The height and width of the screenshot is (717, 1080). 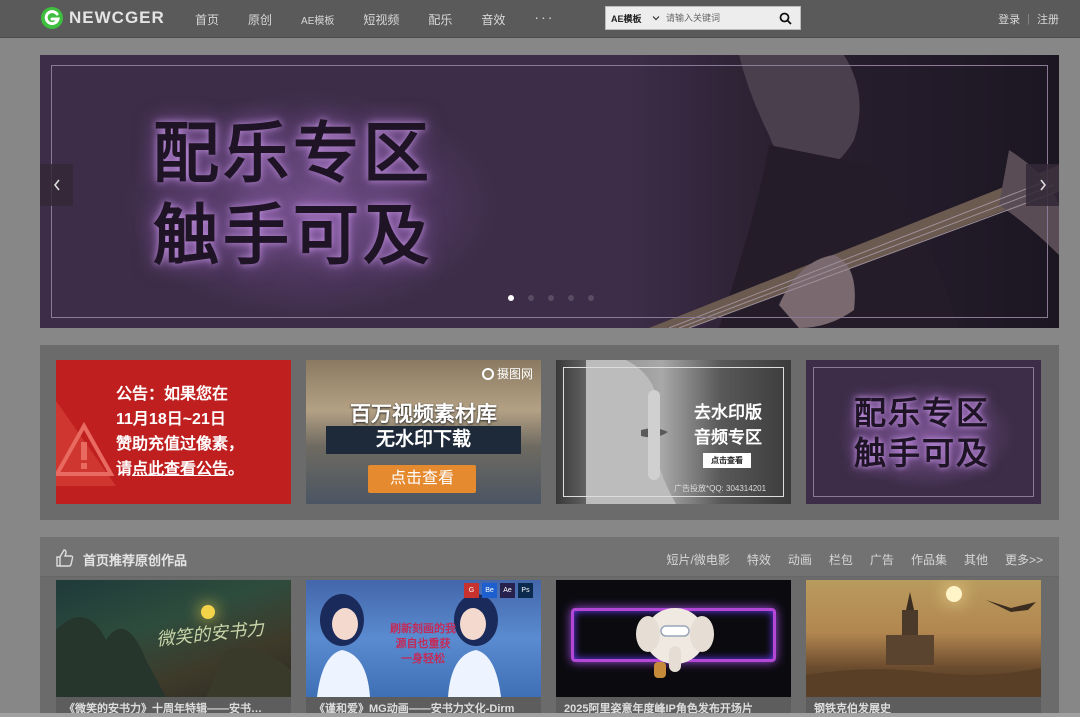 I want to click on notice-line: 赞助充值过像素，, so click(x=180, y=444).